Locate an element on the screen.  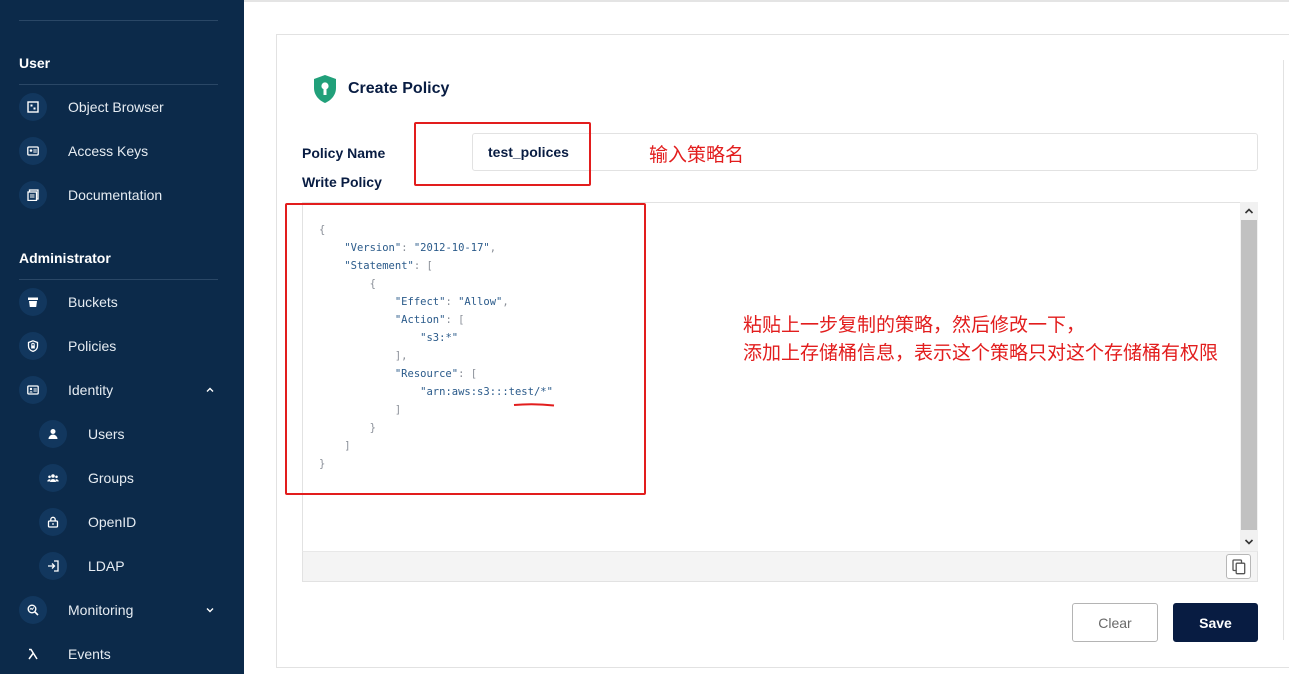
annotation-box-policy-name is located at coordinates (502, 154).